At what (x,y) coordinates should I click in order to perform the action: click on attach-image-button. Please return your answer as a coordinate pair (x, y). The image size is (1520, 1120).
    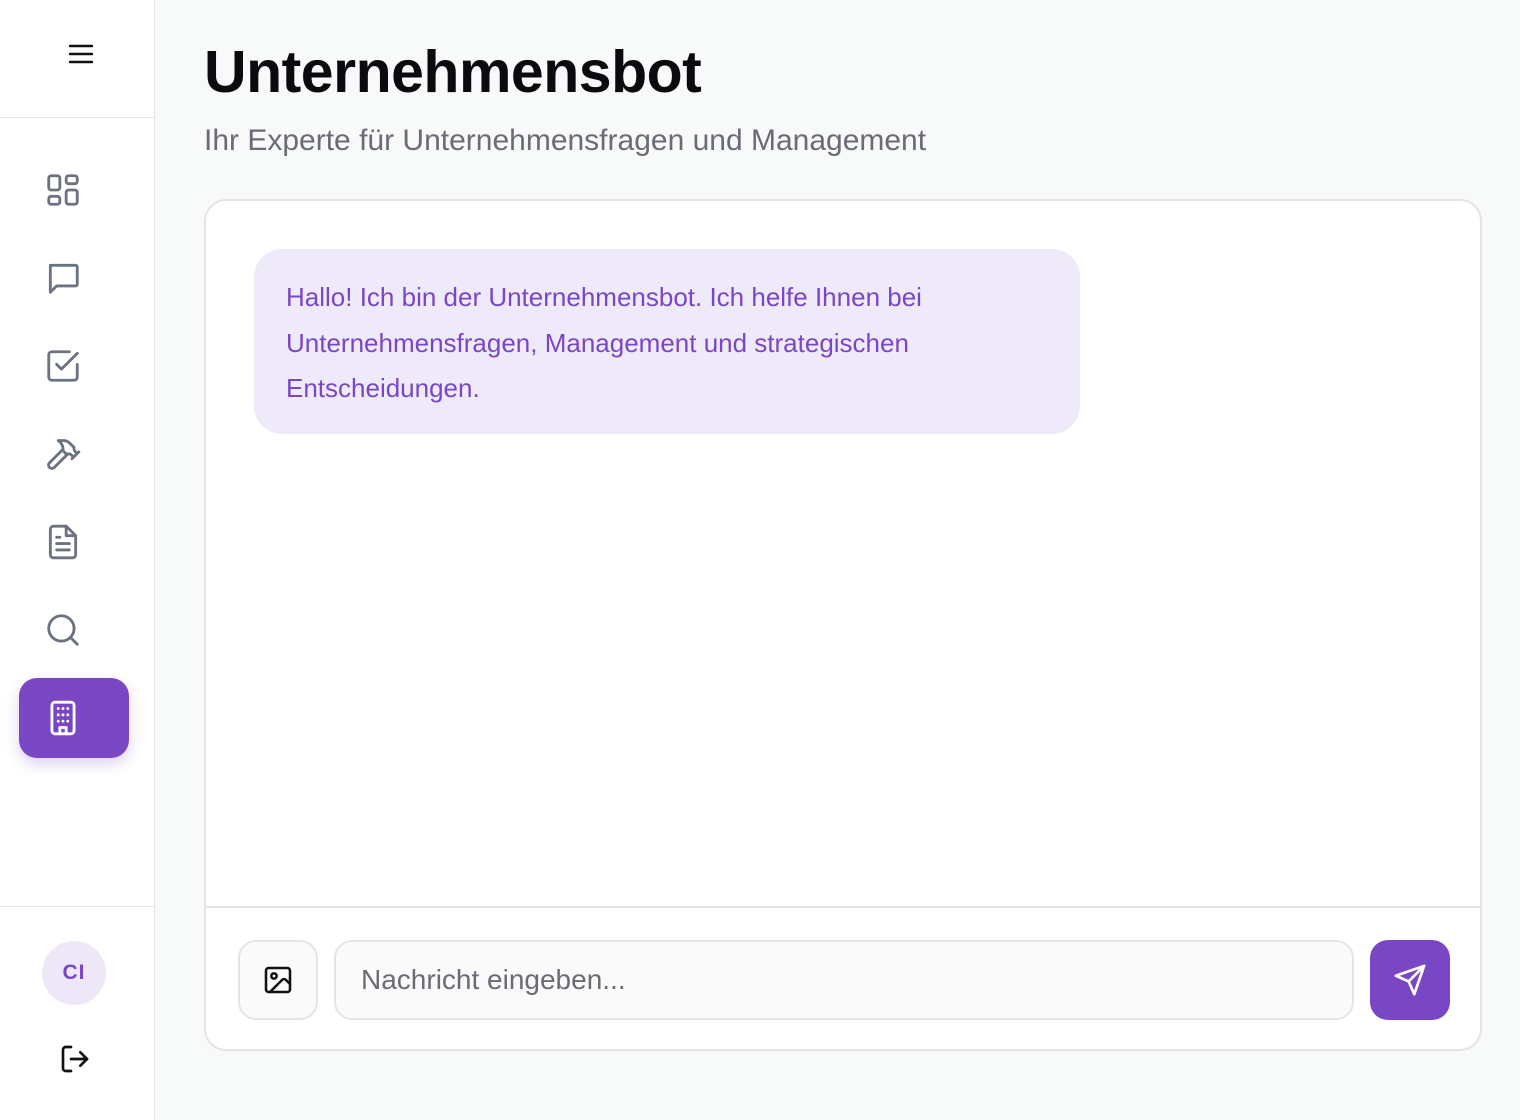
    Looking at the image, I should click on (278, 980).